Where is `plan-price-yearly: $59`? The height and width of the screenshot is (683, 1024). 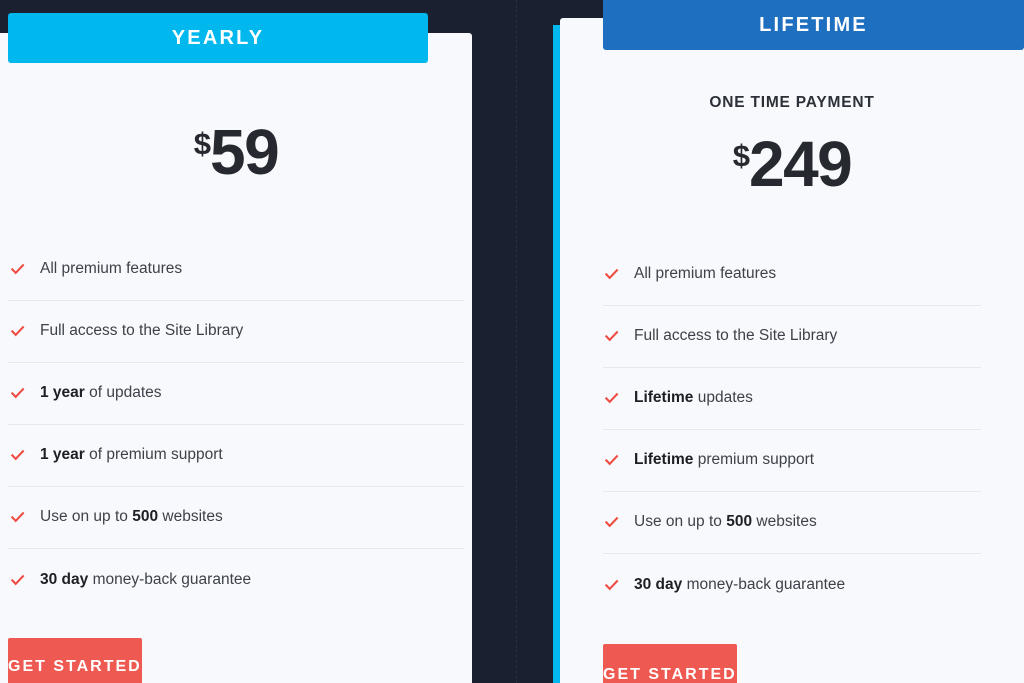
plan-price-yearly: $59 is located at coordinates (236, 152).